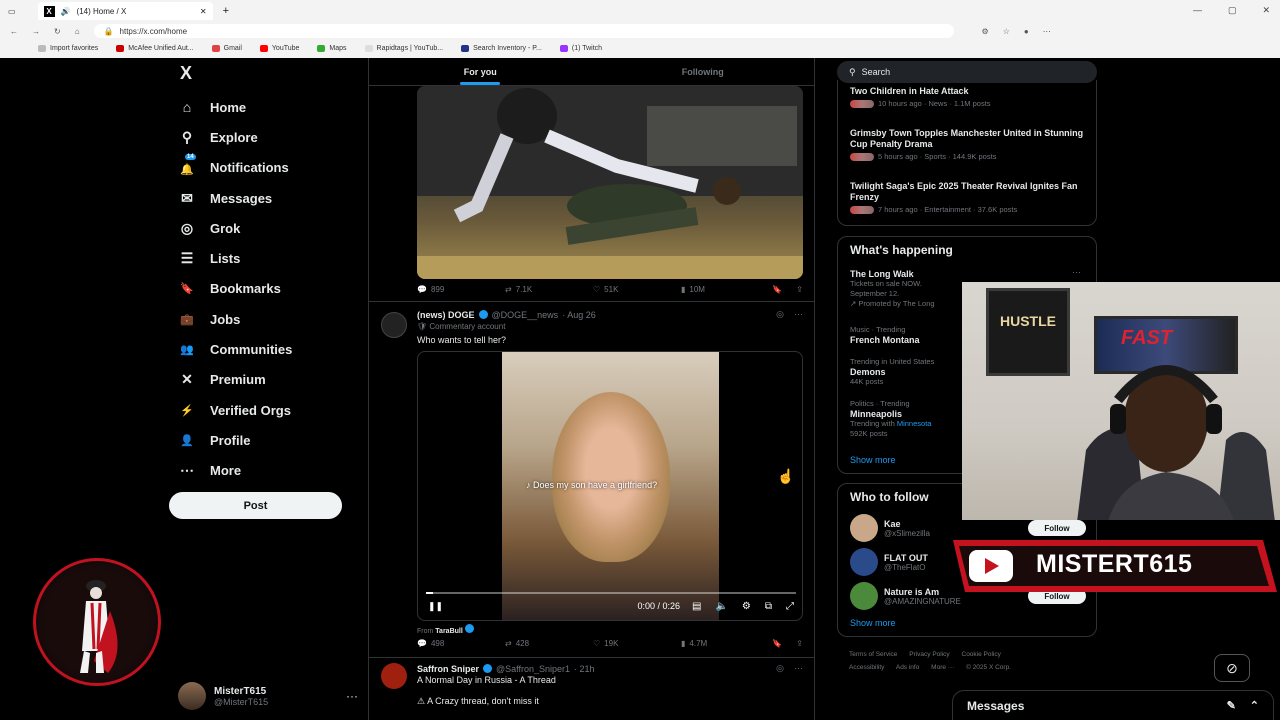  I want to click on footer-link: Terms of Service, so click(873, 654).